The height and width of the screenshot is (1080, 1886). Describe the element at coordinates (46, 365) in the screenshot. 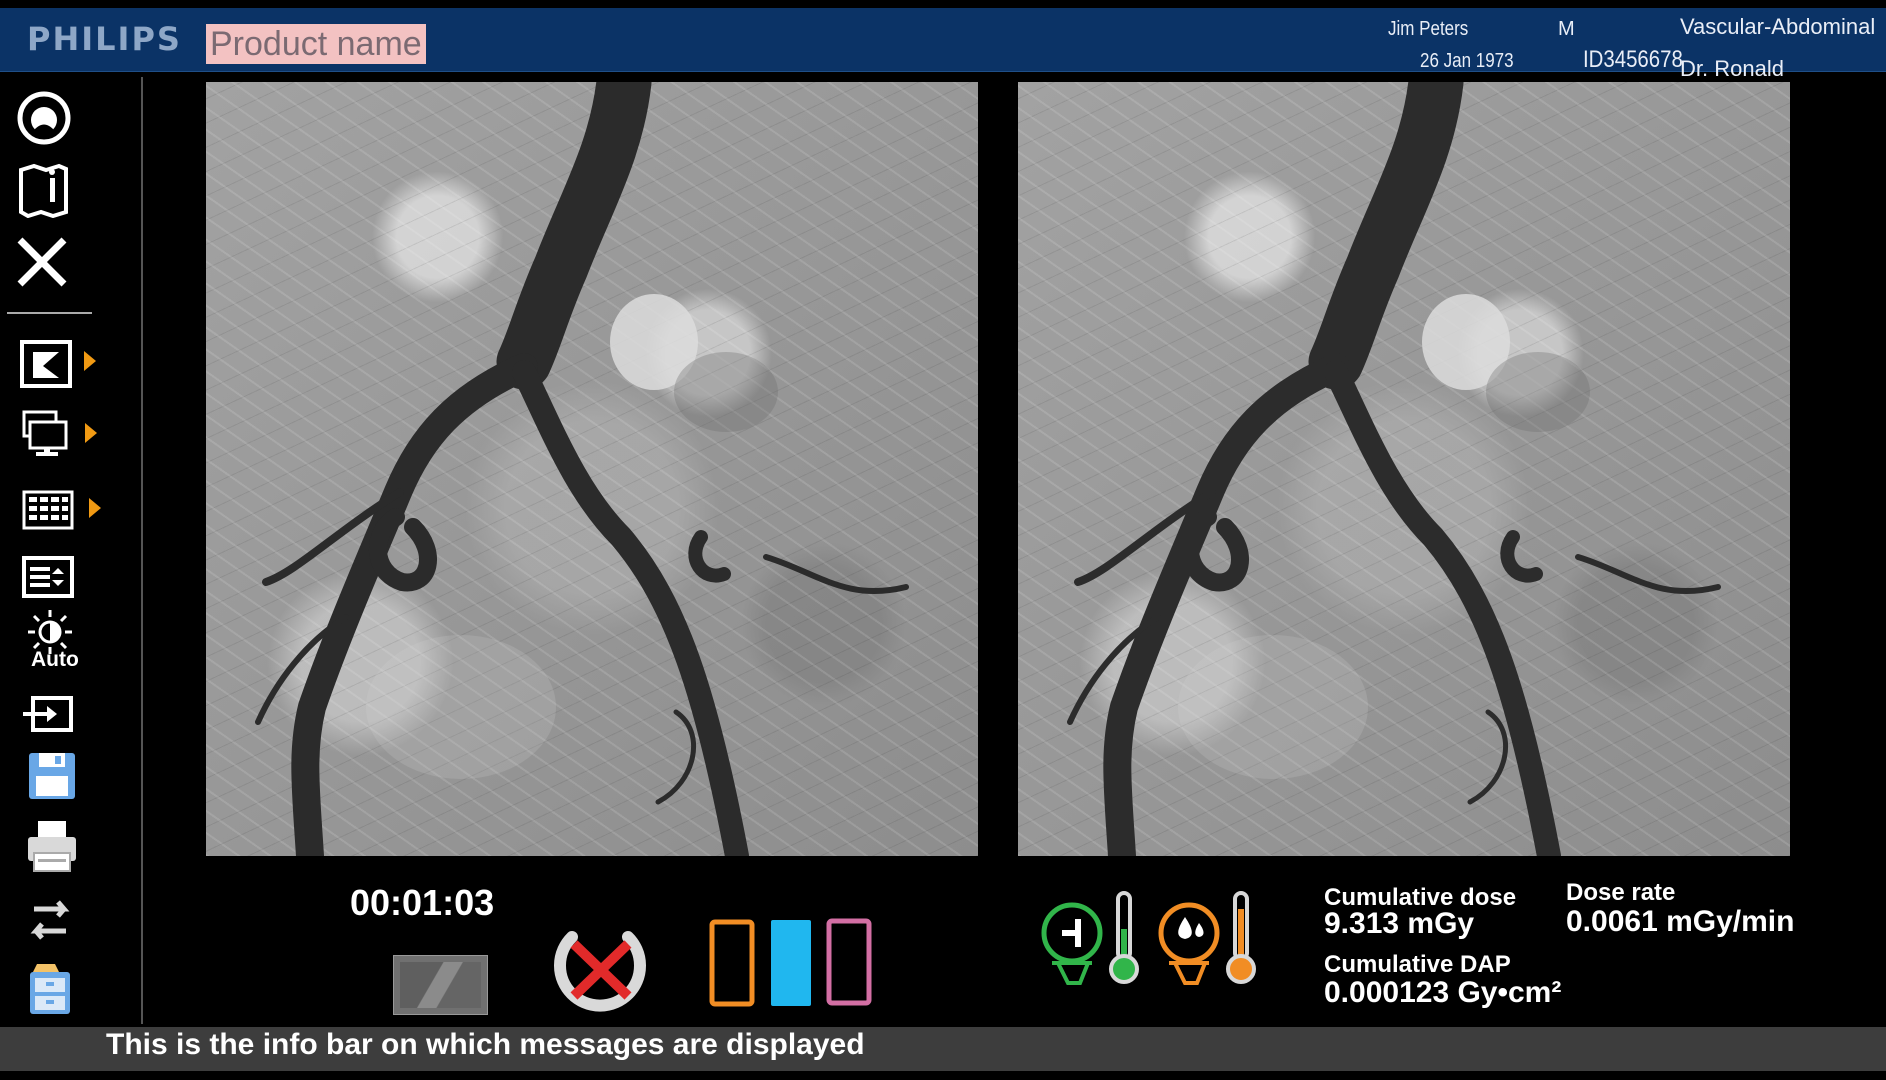

I see `viewer-icon` at that location.